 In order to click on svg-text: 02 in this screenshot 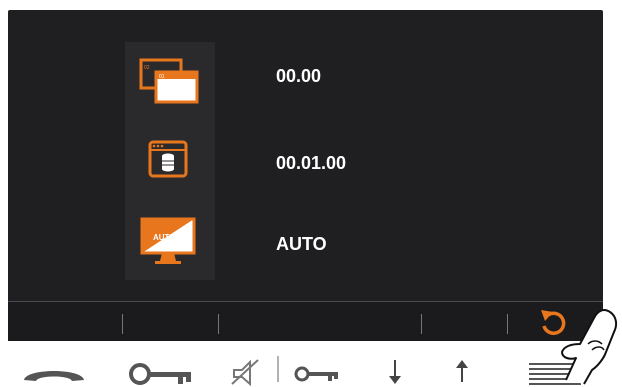, I will do `click(147, 68)`.